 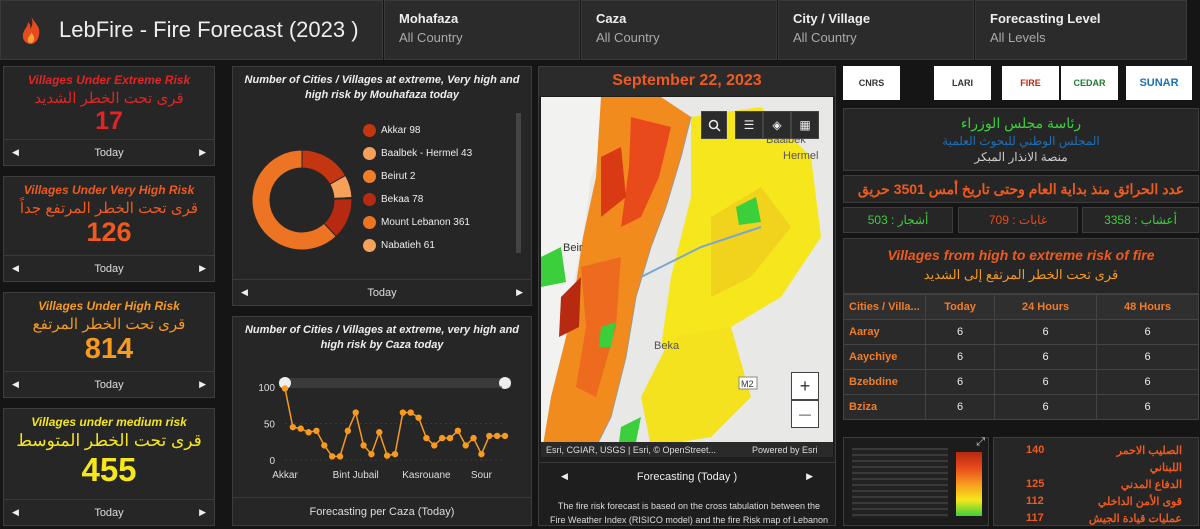 What do you see at coordinates (402, 199) in the screenshot?
I see `legend-label: Bekaa 78` at bounding box center [402, 199].